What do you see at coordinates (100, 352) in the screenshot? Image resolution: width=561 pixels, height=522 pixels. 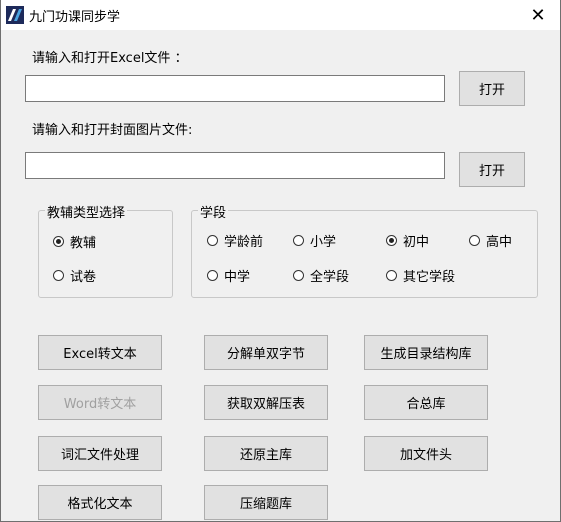 I see `excel-to-text-button: Excel转文本` at bounding box center [100, 352].